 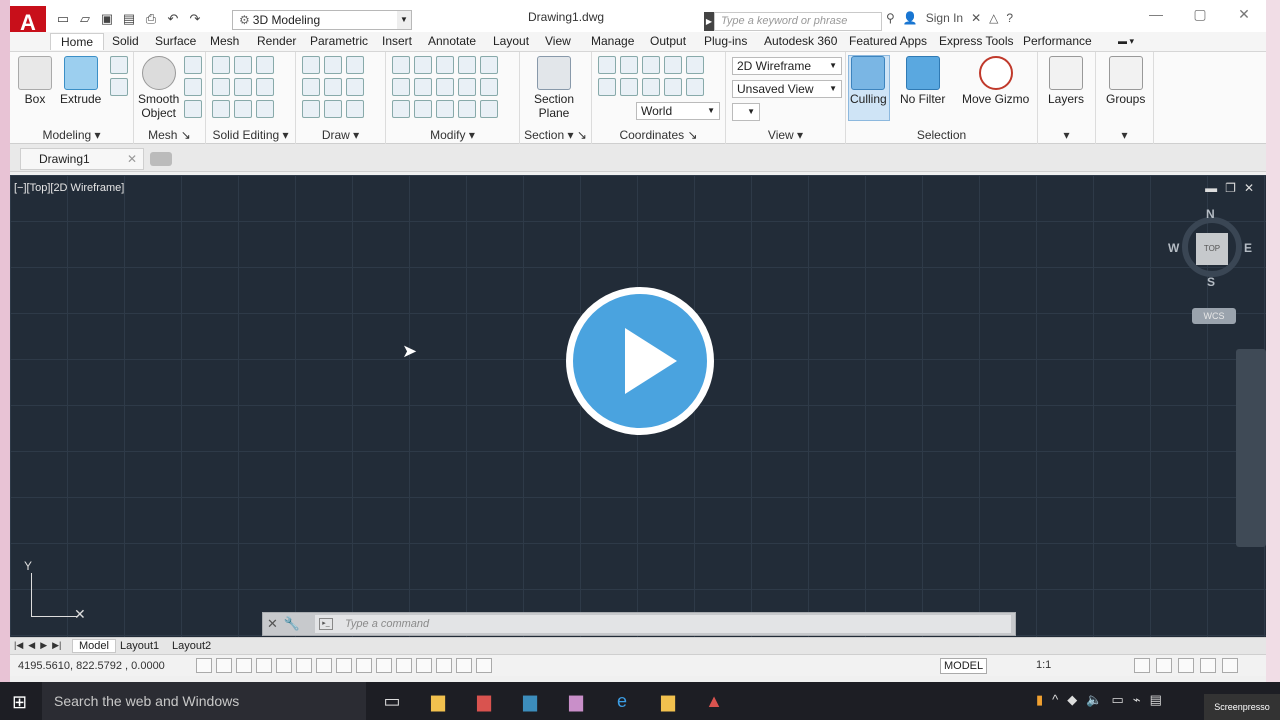 What do you see at coordinates (1212, 249) in the screenshot?
I see `viewcube-top-face: TOP` at bounding box center [1212, 249].